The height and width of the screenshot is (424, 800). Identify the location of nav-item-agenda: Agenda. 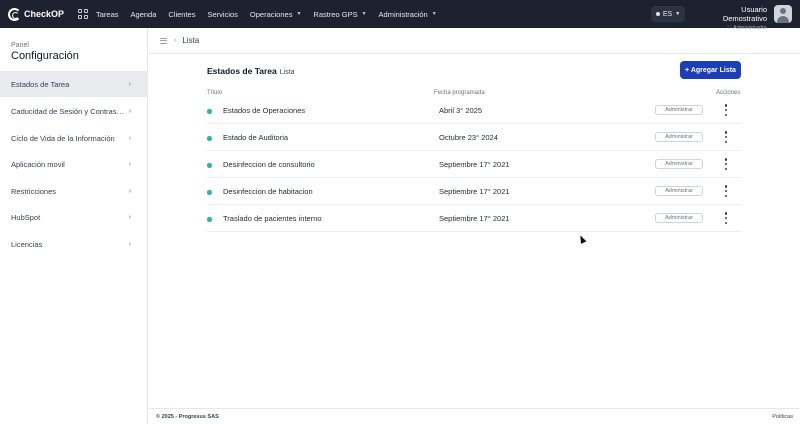
(144, 14).